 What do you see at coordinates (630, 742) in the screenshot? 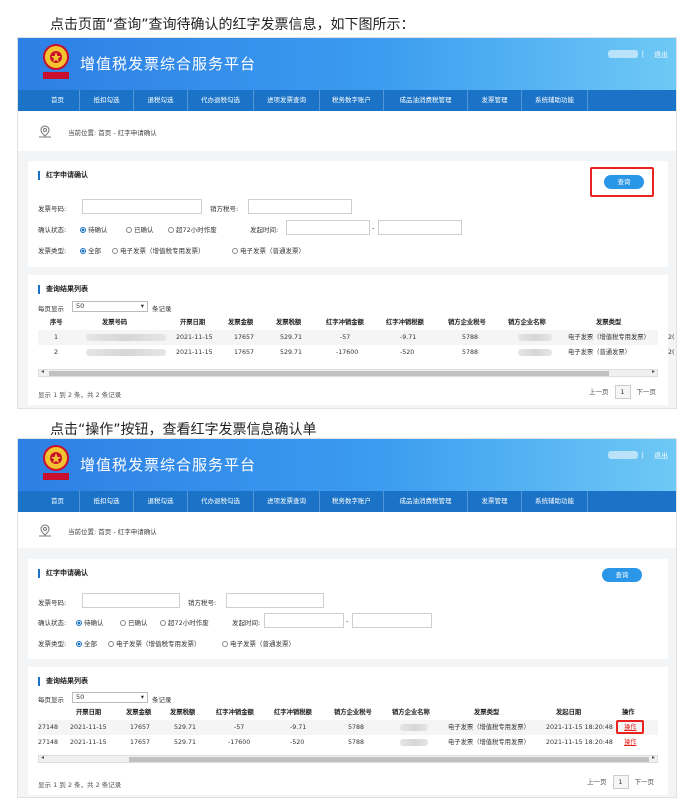
I see `operate-link: 操作` at bounding box center [630, 742].